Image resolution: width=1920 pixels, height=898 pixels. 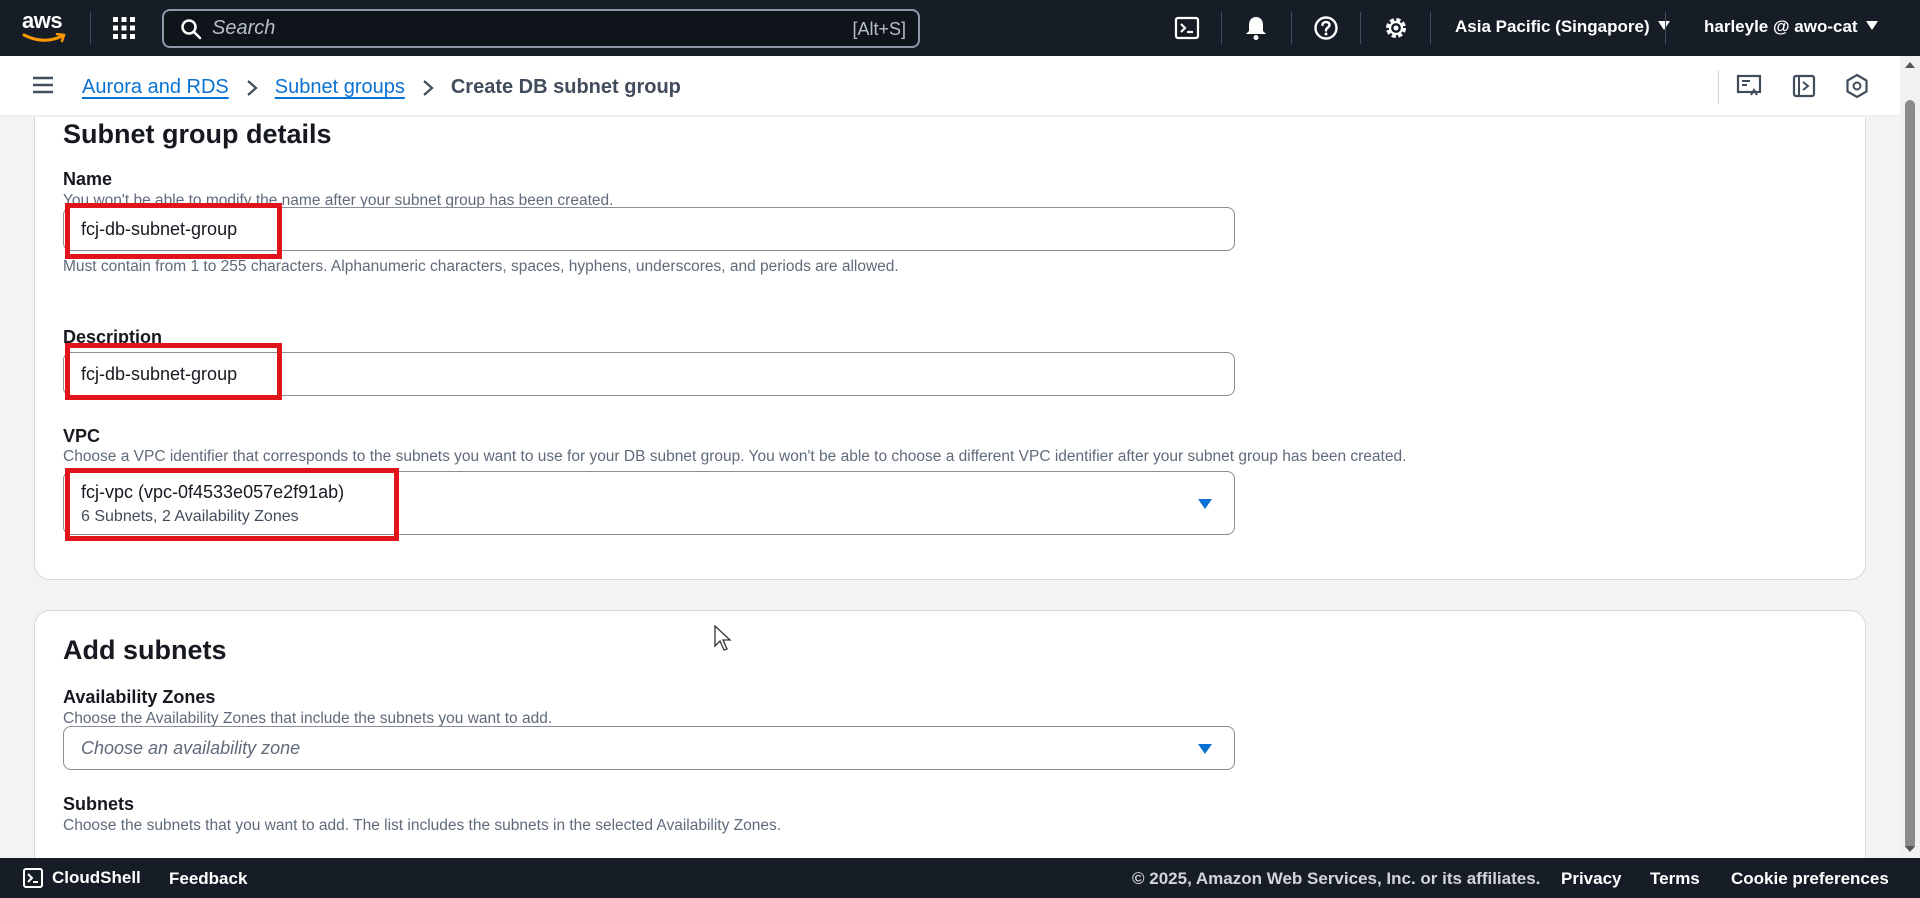 I want to click on aws-logo-text: aws, so click(x=42, y=20).